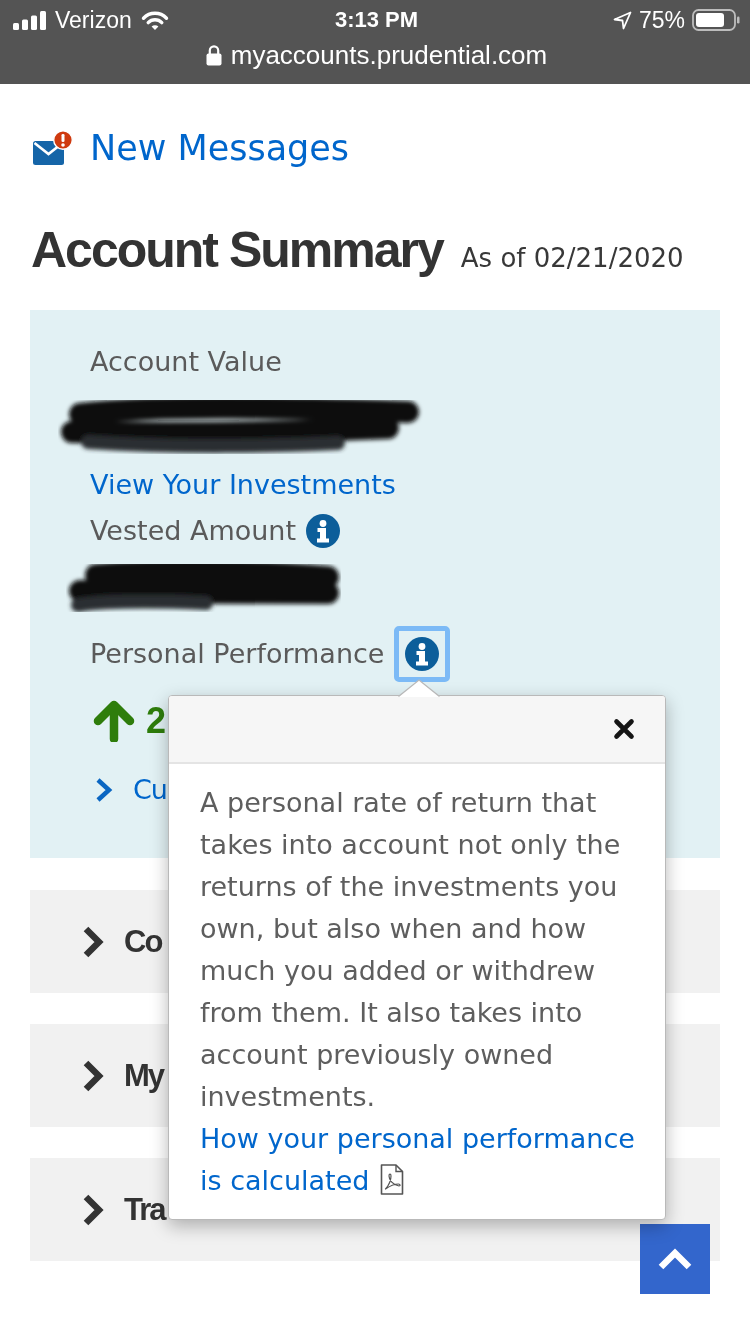 The width and height of the screenshot is (750, 1334). Describe the element at coordinates (572, 258) in the screenshot. I see `as-of-date: As of 02/21/2020` at that location.